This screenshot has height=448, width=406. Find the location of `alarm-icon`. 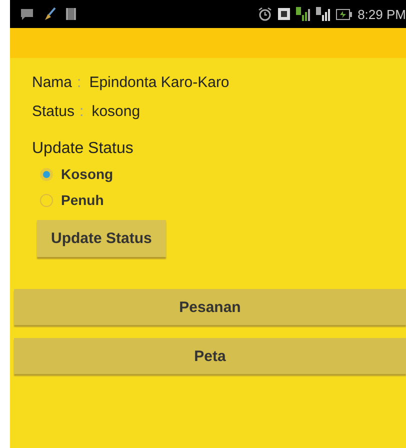

alarm-icon is located at coordinates (265, 14).